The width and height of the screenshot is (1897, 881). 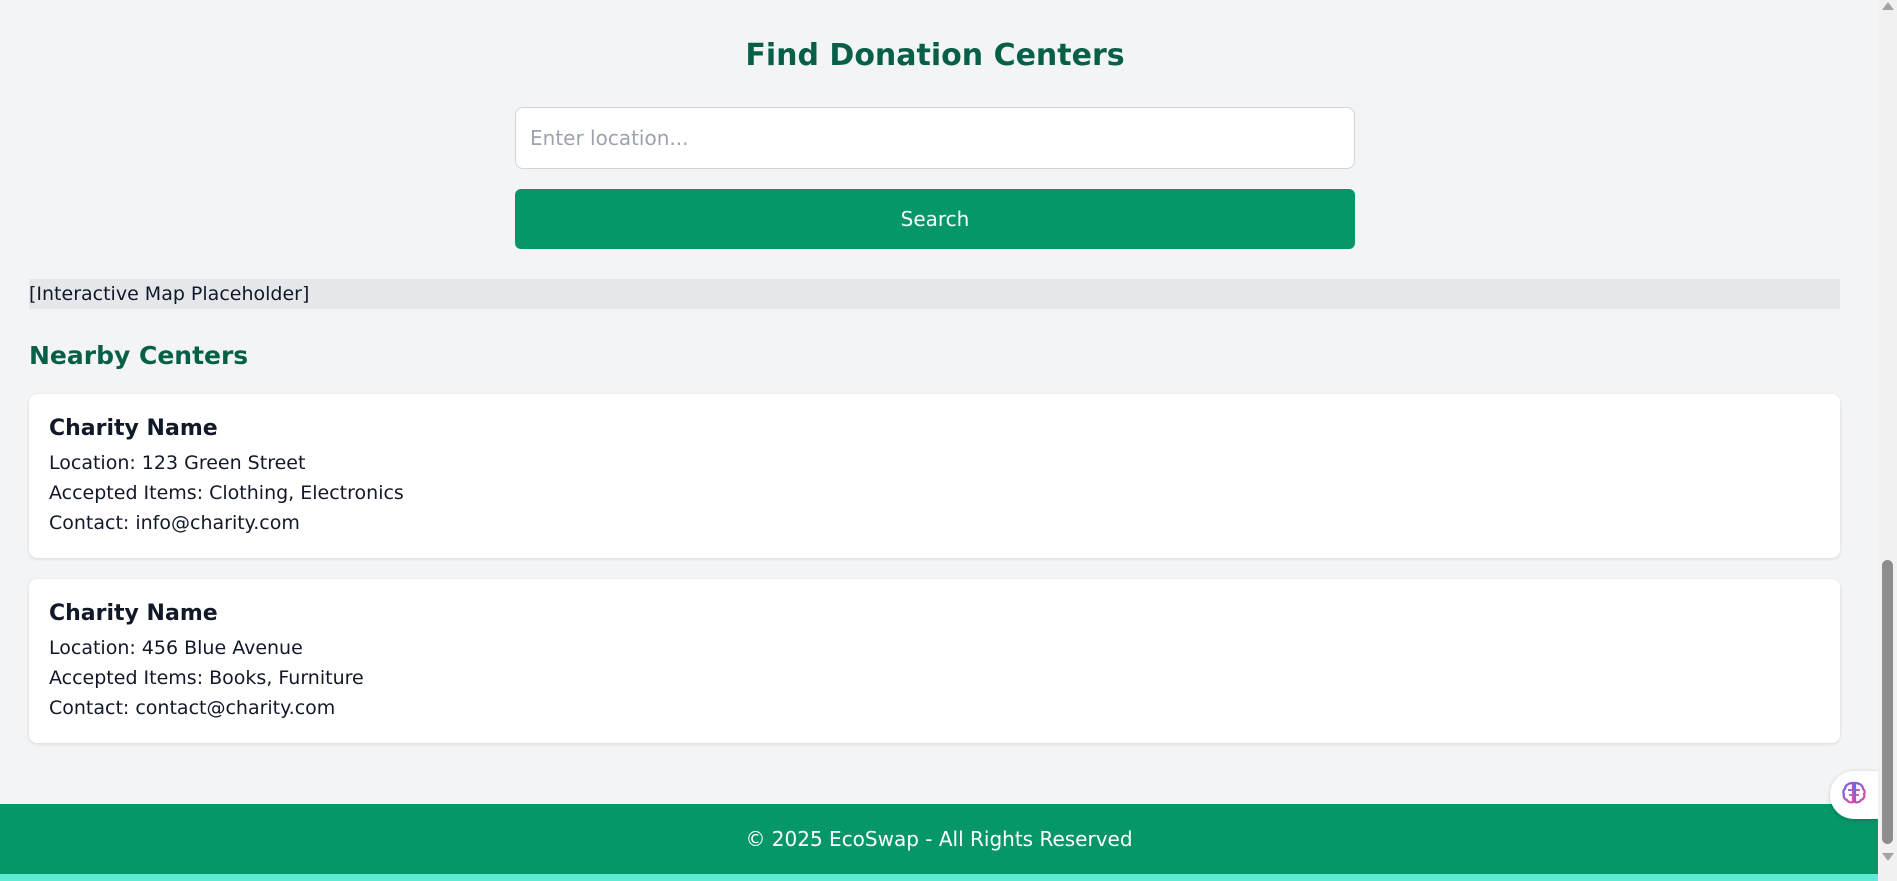 What do you see at coordinates (1887, 440) in the screenshot?
I see `vertical-scrollbar` at bounding box center [1887, 440].